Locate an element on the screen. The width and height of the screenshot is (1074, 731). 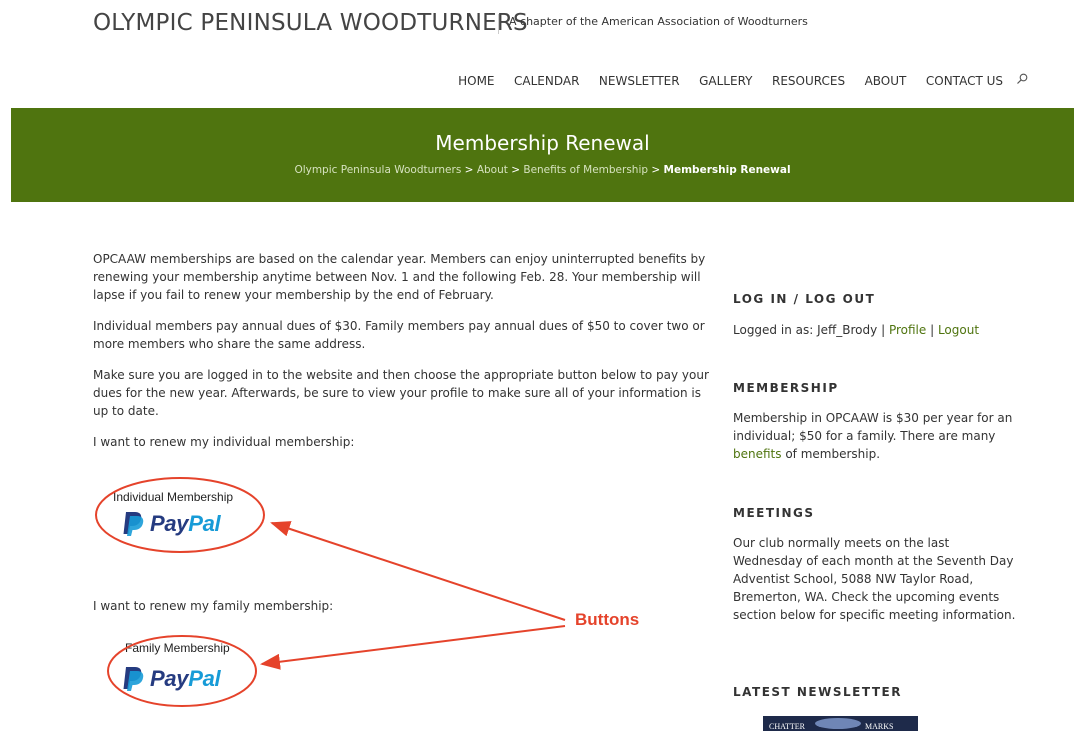
nav-newsletter: NEWSLETTER is located at coordinates (639, 81).